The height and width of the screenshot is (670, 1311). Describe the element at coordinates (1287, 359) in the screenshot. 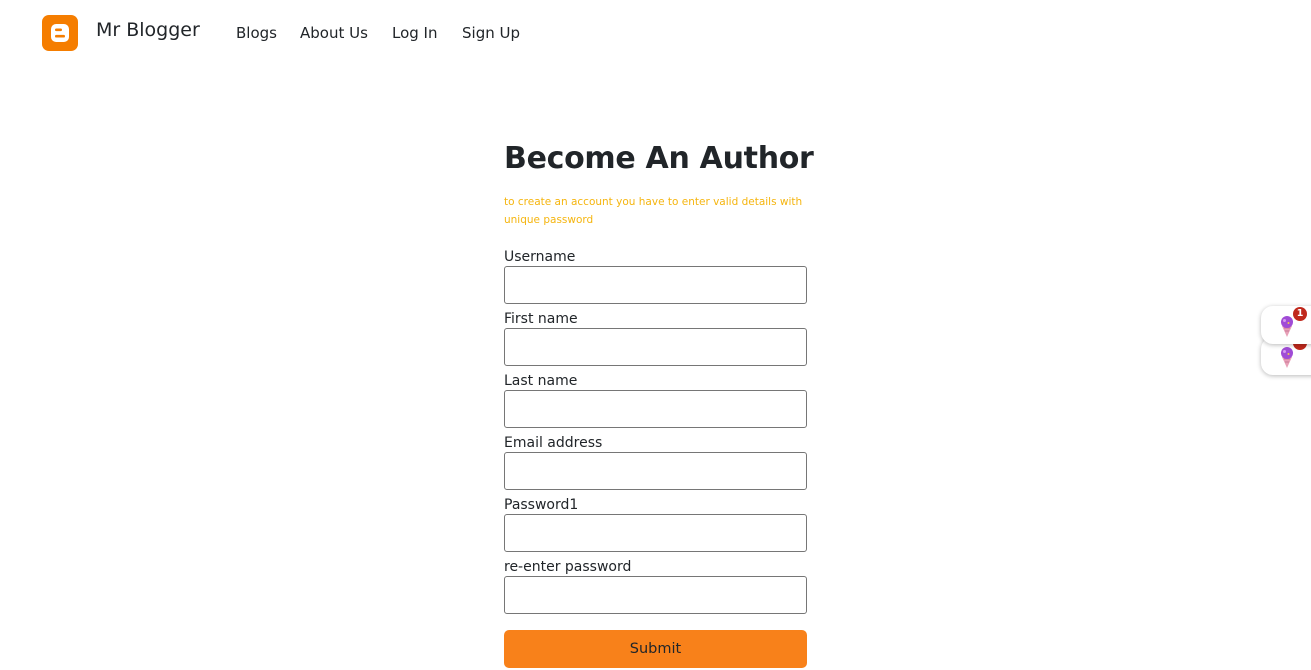

I see `ice-cream-icon` at that location.